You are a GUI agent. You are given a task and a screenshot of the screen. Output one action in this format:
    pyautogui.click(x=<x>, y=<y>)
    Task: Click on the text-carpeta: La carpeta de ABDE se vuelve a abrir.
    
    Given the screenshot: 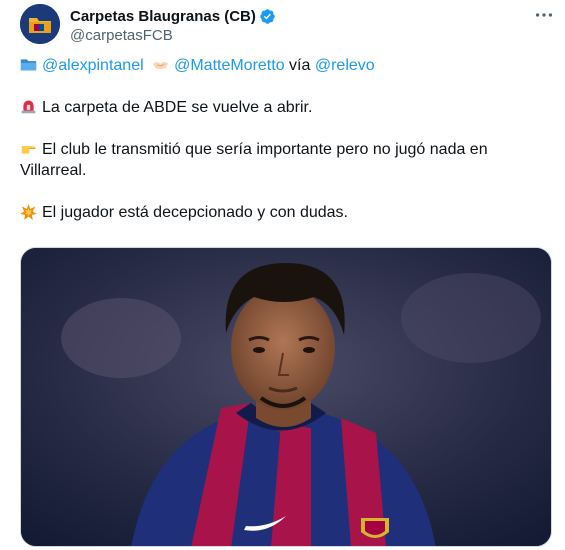 What is the action you would take?
    pyautogui.click(x=177, y=107)
    